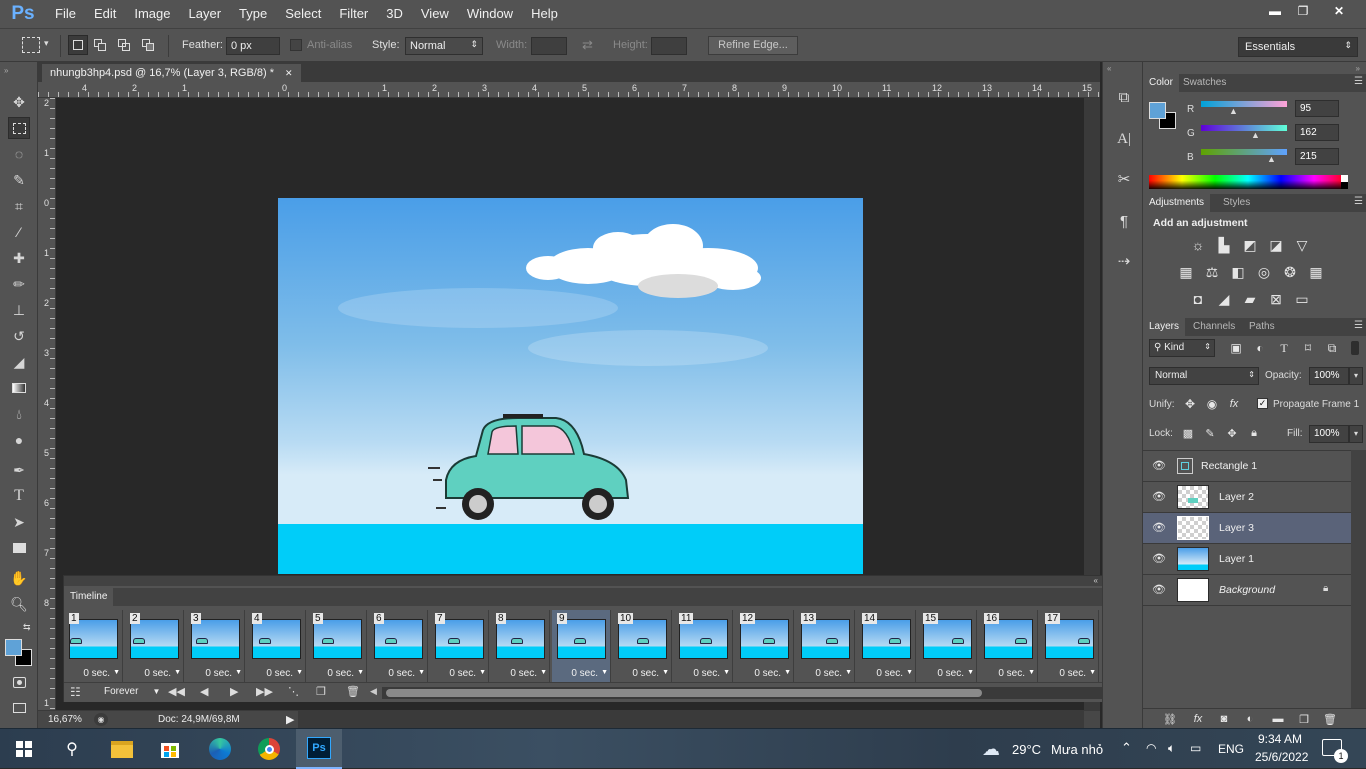 The width and height of the screenshot is (1366, 769). I want to click on tab-color: Color, so click(1161, 83).